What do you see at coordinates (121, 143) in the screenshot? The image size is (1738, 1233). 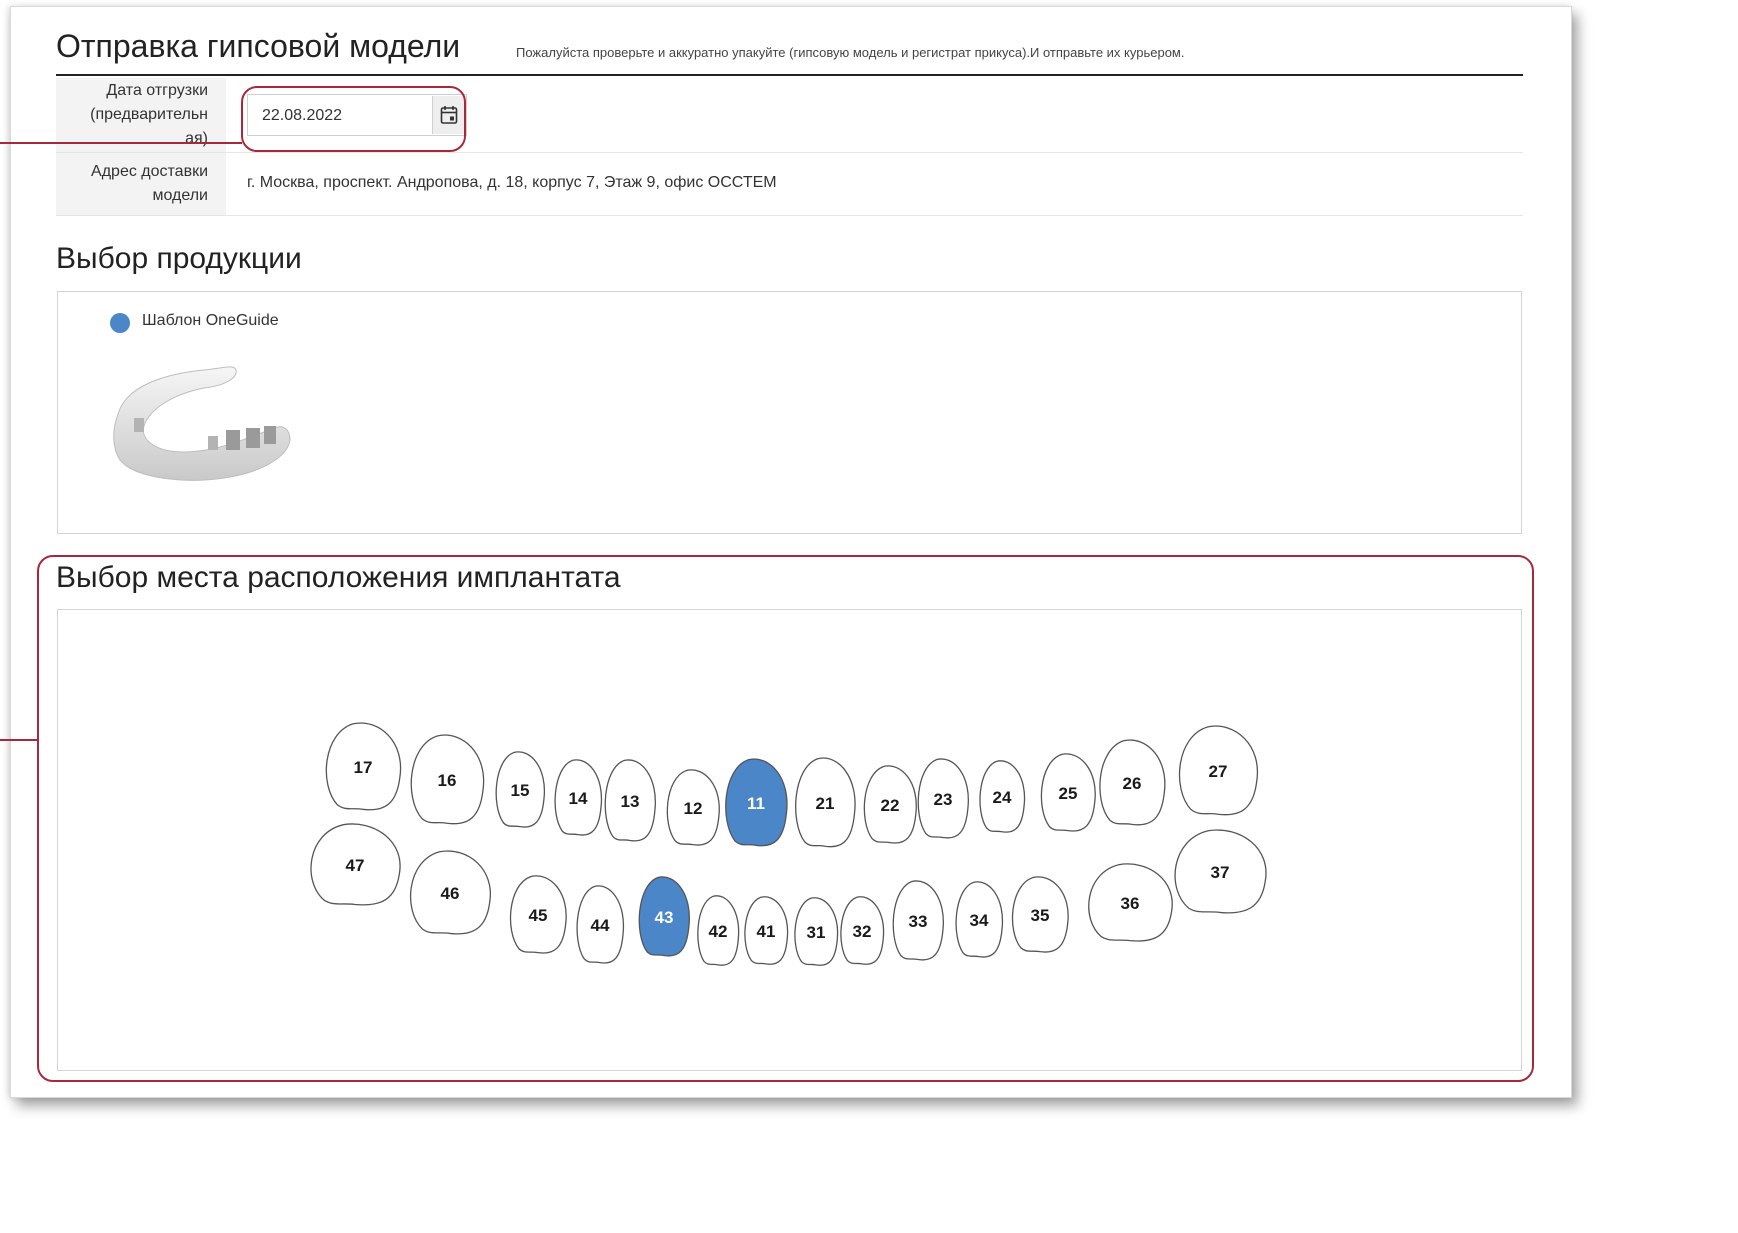 I see `callout-date-leader` at bounding box center [121, 143].